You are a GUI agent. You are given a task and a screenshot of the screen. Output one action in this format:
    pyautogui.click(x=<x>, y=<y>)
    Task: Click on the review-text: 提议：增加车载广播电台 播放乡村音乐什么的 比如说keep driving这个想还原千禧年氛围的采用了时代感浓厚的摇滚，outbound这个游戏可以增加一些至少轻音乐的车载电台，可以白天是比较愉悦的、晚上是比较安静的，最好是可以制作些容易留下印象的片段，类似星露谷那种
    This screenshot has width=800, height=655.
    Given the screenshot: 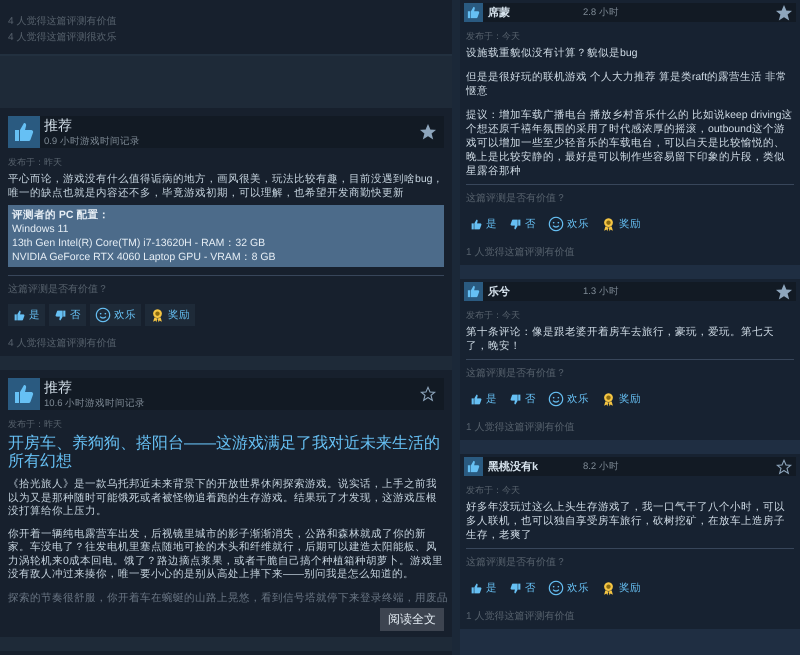 What is the action you would take?
    pyautogui.click(x=630, y=143)
    